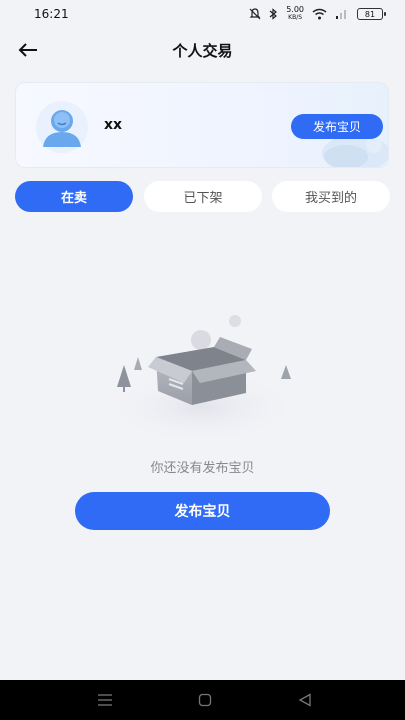 The image size is (405, 720). I want to click on tab-delisted: 已下架, so click(203, 196).